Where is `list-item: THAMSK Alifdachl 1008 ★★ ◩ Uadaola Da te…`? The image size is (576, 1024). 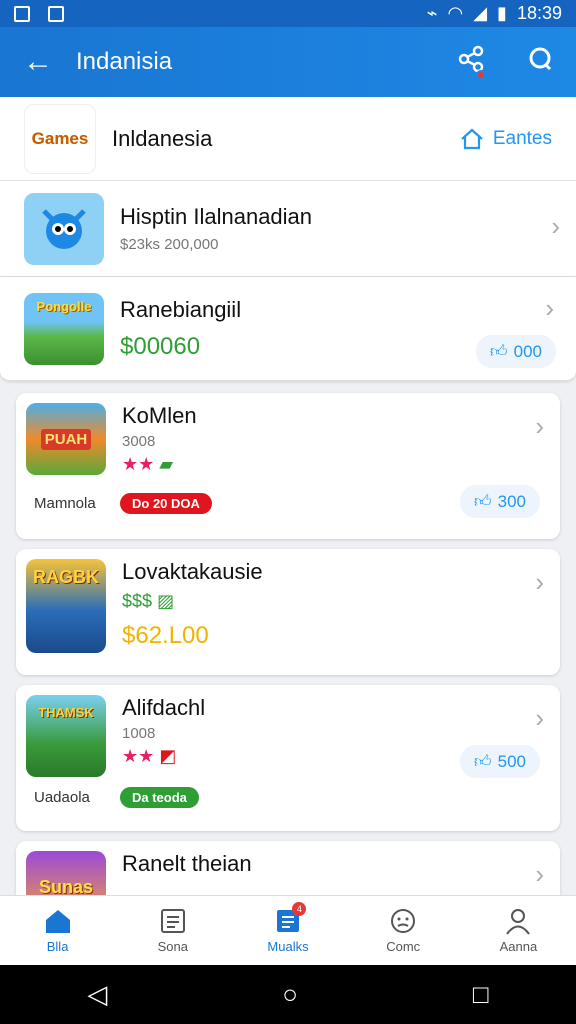
list-item: THAMSK Alifdachl 1008 ★★ ◩ Uadaola Da te… is located at coordinates (288, 758).